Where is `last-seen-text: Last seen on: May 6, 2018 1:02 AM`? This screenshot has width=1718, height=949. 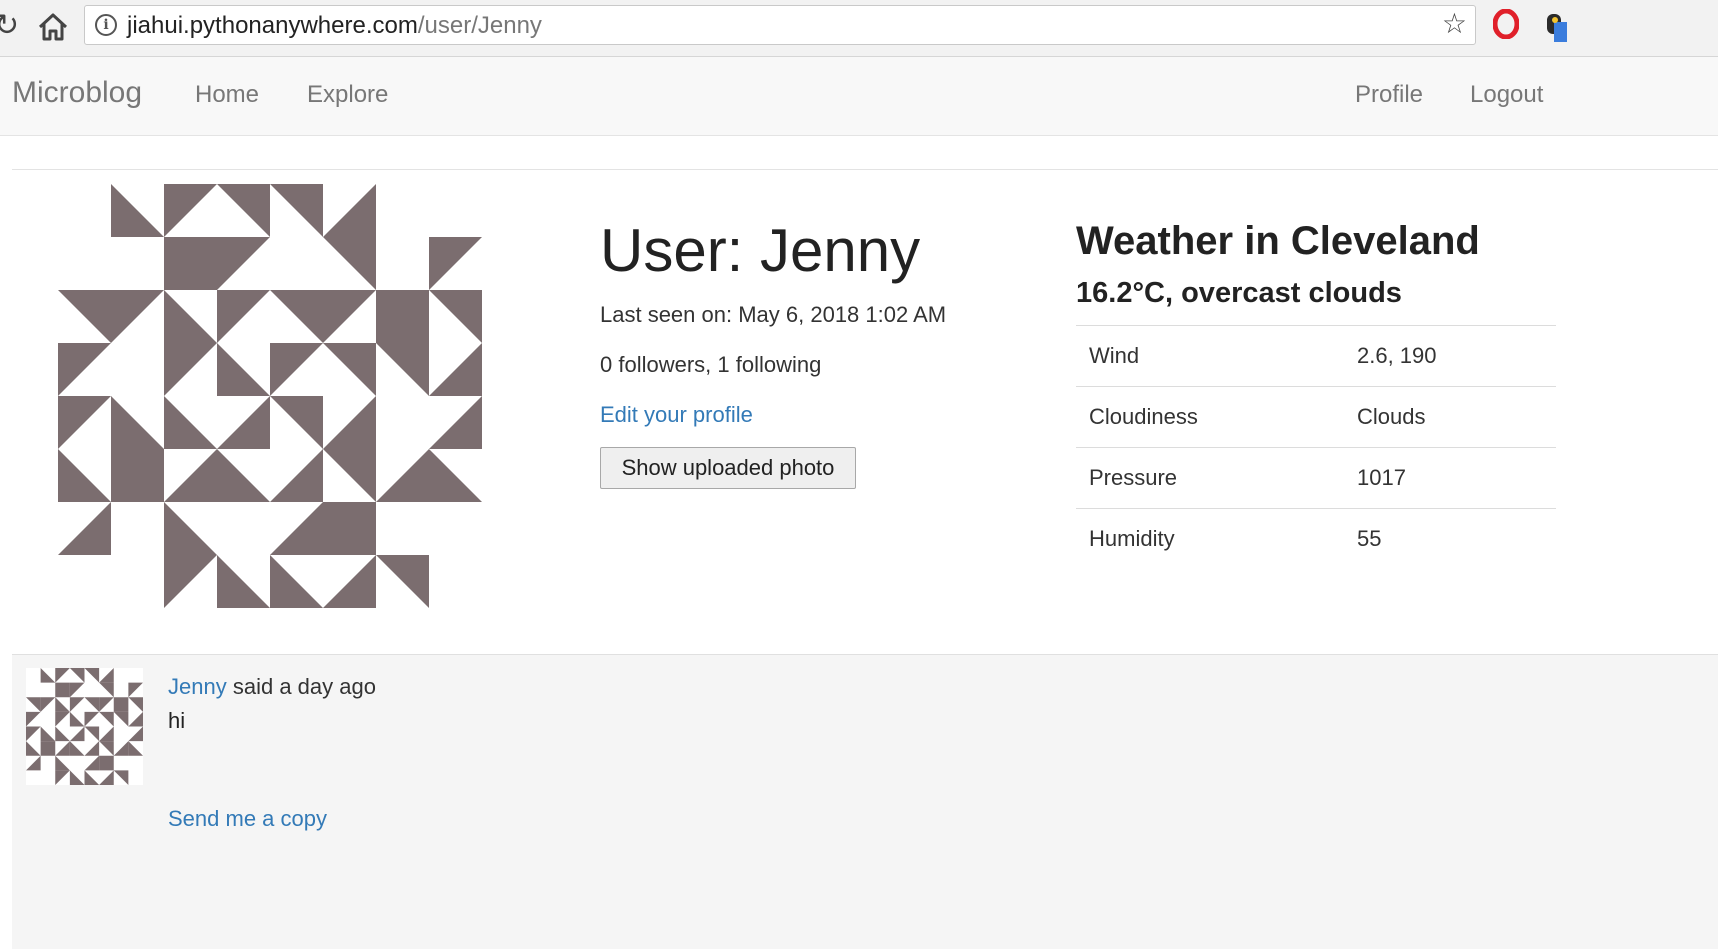 last-seen-text: Last seen on: May 6, 2018 1:02 AM is located at coordinates (773, 314).